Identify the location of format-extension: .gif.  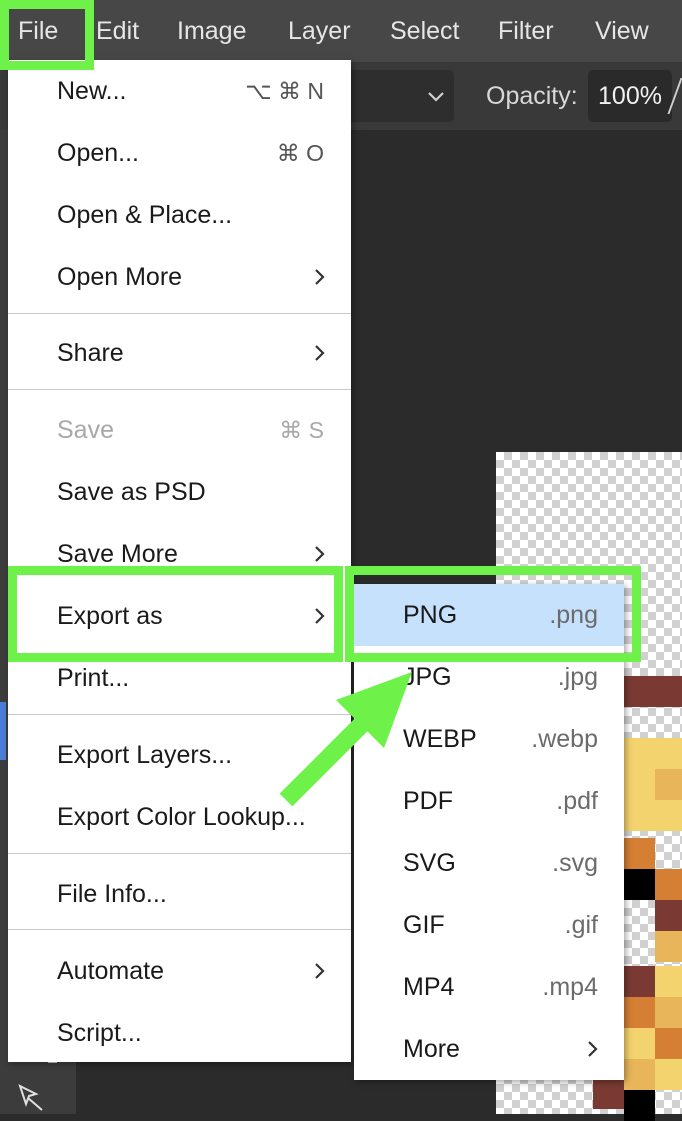
(581, 925).